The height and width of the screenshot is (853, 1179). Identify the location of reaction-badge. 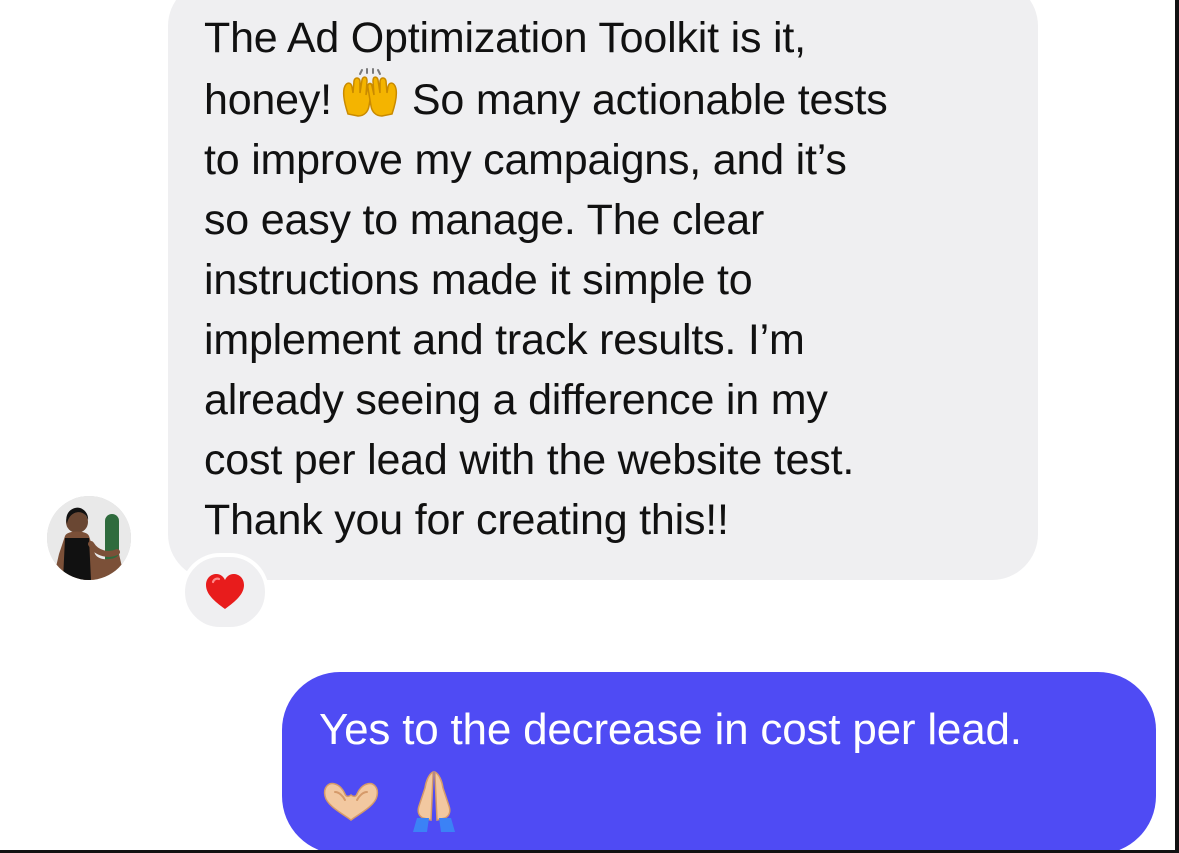
(225, 592).